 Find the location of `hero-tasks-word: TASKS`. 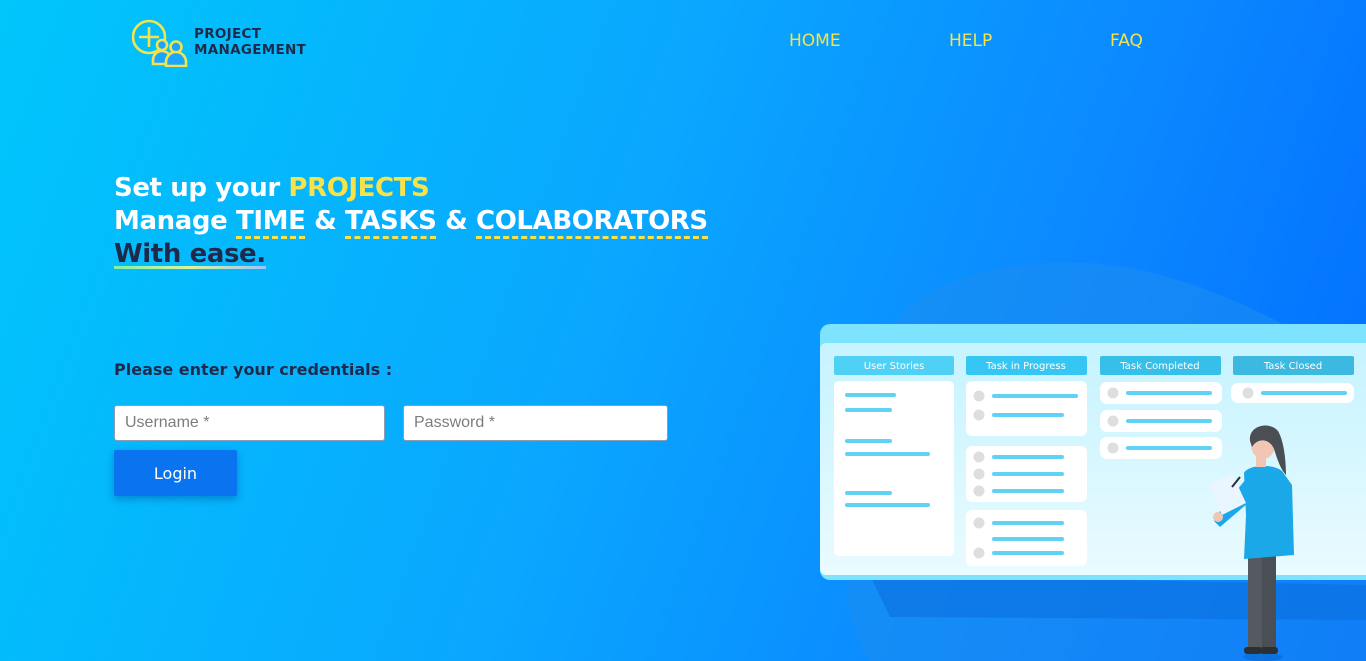

hero-tasks-word: TASKS is located at coordinates (391, 222).